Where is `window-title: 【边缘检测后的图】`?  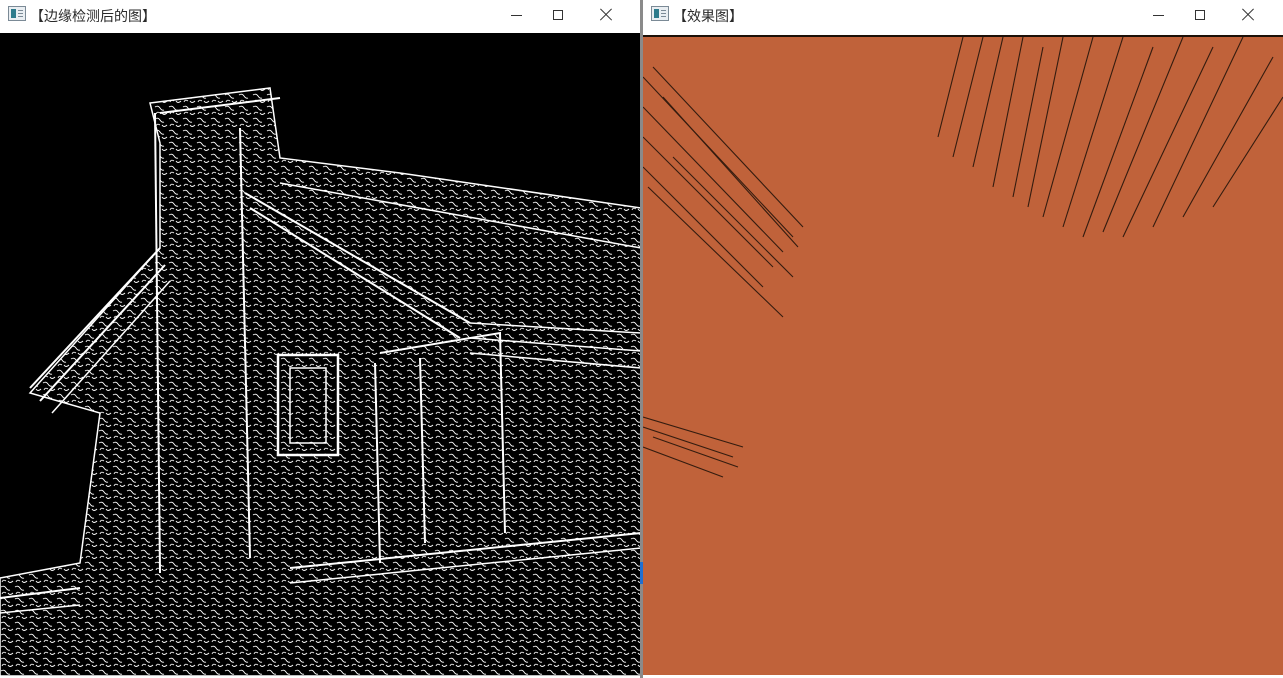 window-title: 【边缘检测后的图】 is located at coordinates (93, 16).